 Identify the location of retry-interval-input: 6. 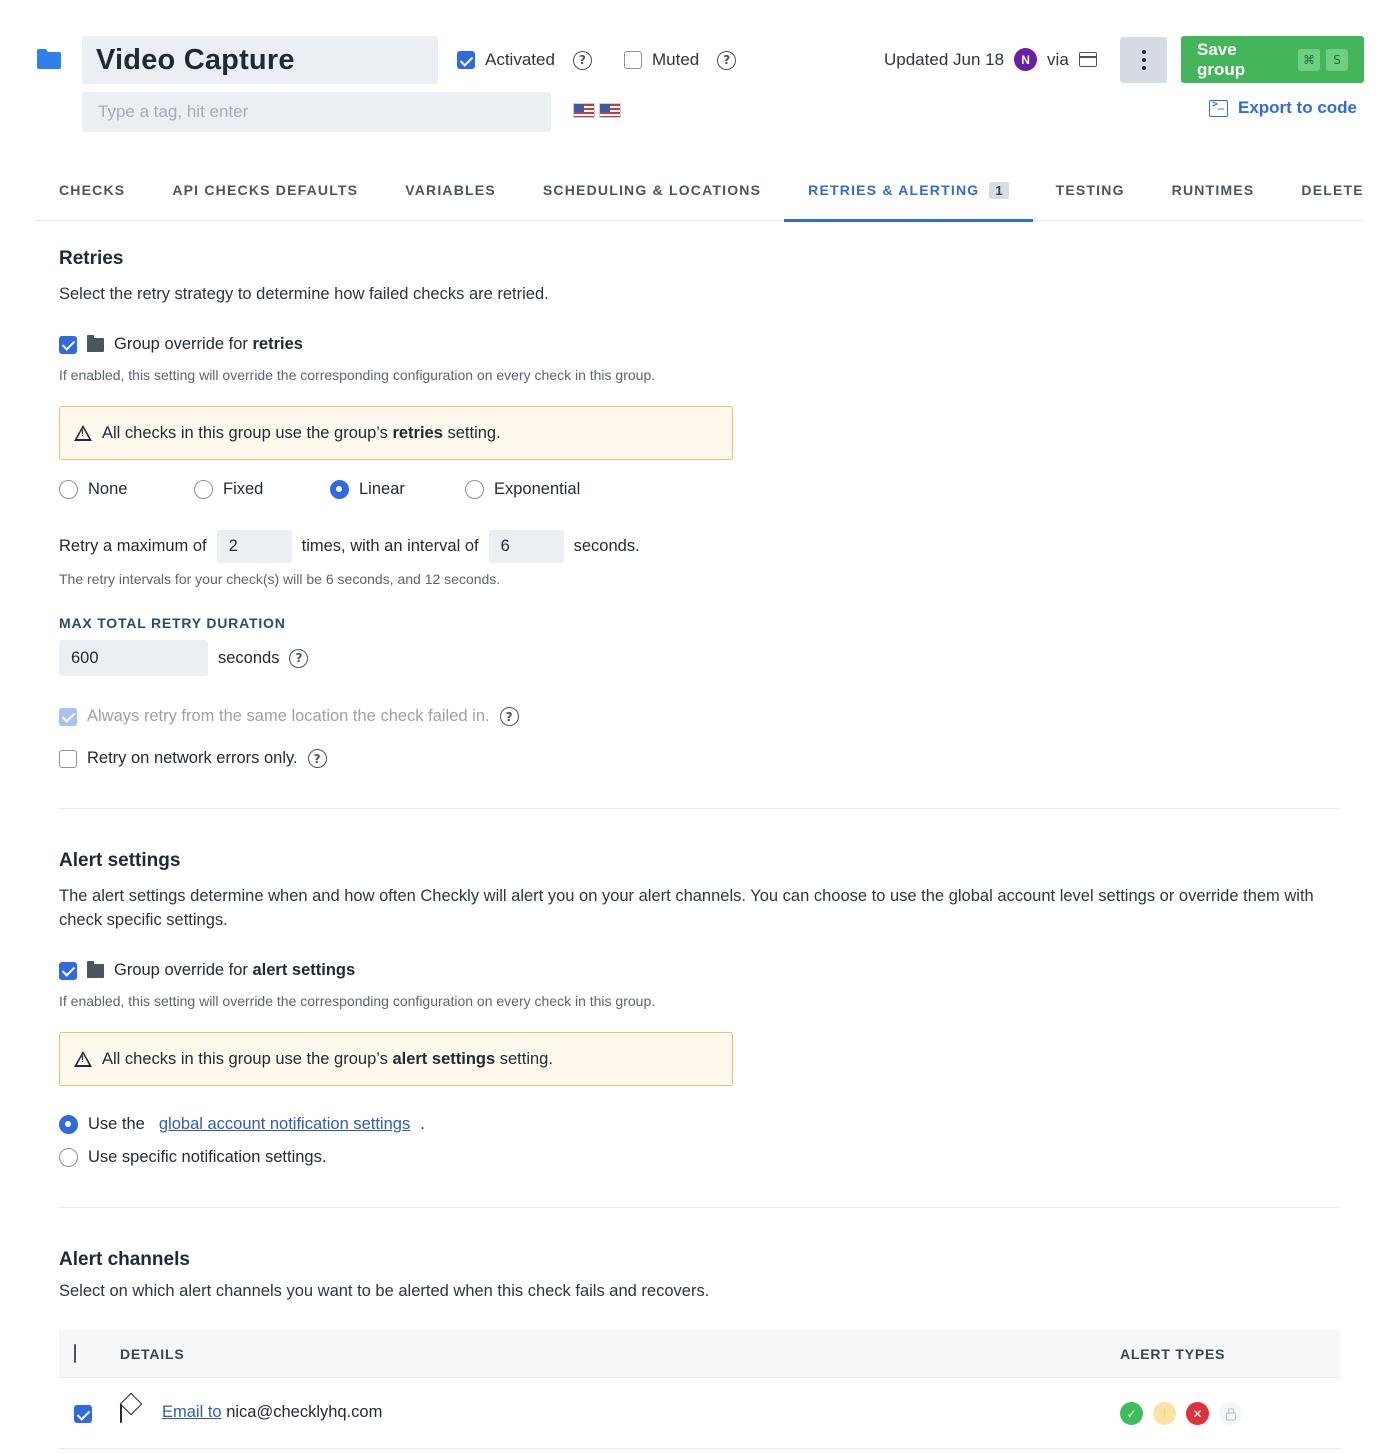
(526, 546).